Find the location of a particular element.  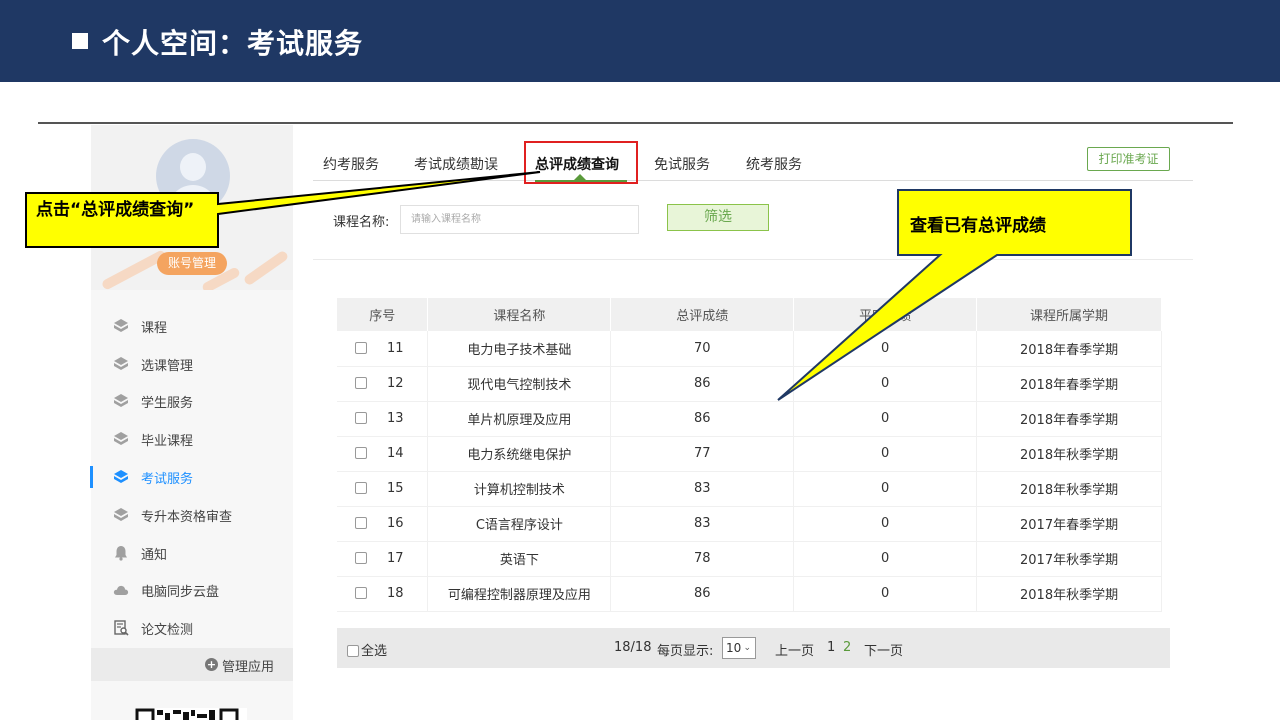

course-name-input is located at coordinates (519, 219).